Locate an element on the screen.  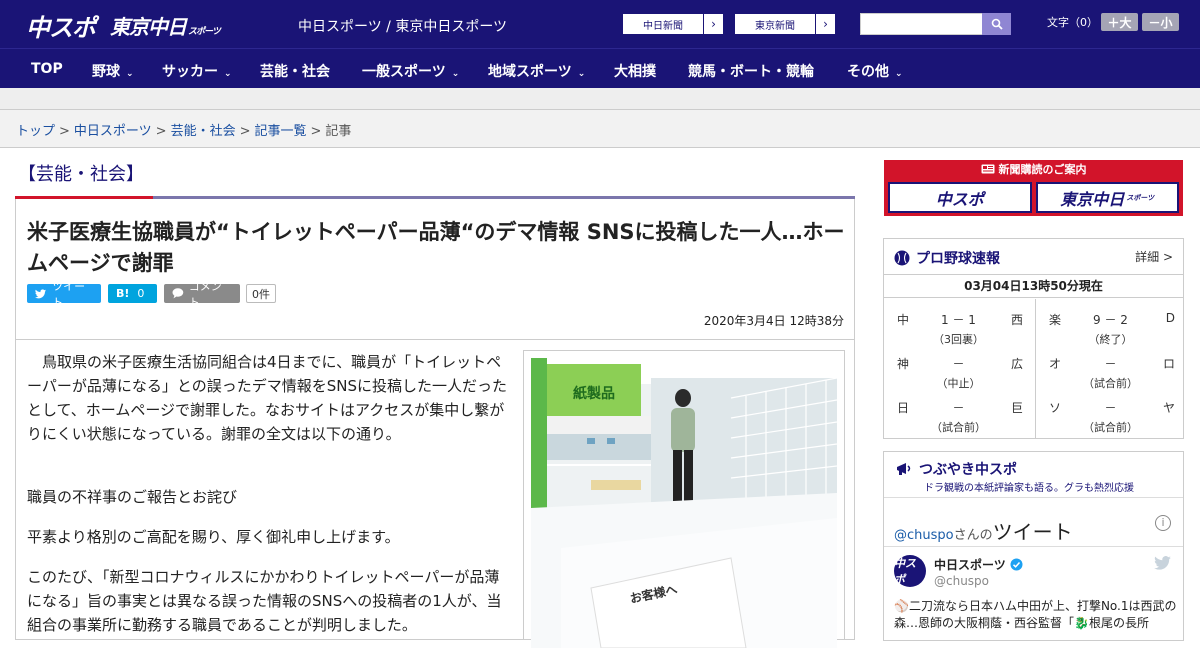
breadcrumb-article-list: 記事一覧 is located at coordinates (281, 131).